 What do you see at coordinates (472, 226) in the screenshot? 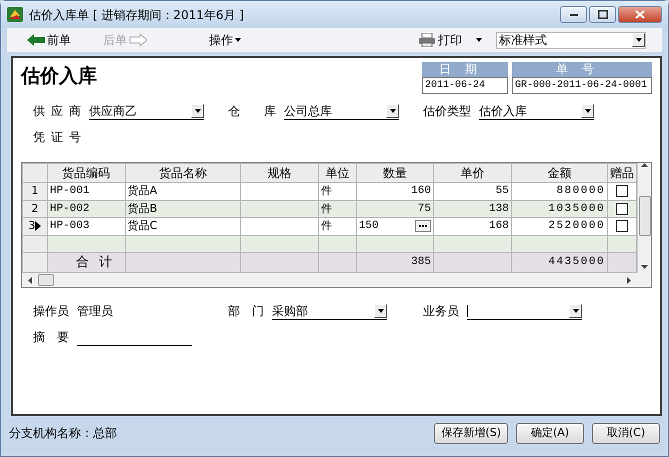
I see `table-cell: 168` at bounding box center [472, 226].